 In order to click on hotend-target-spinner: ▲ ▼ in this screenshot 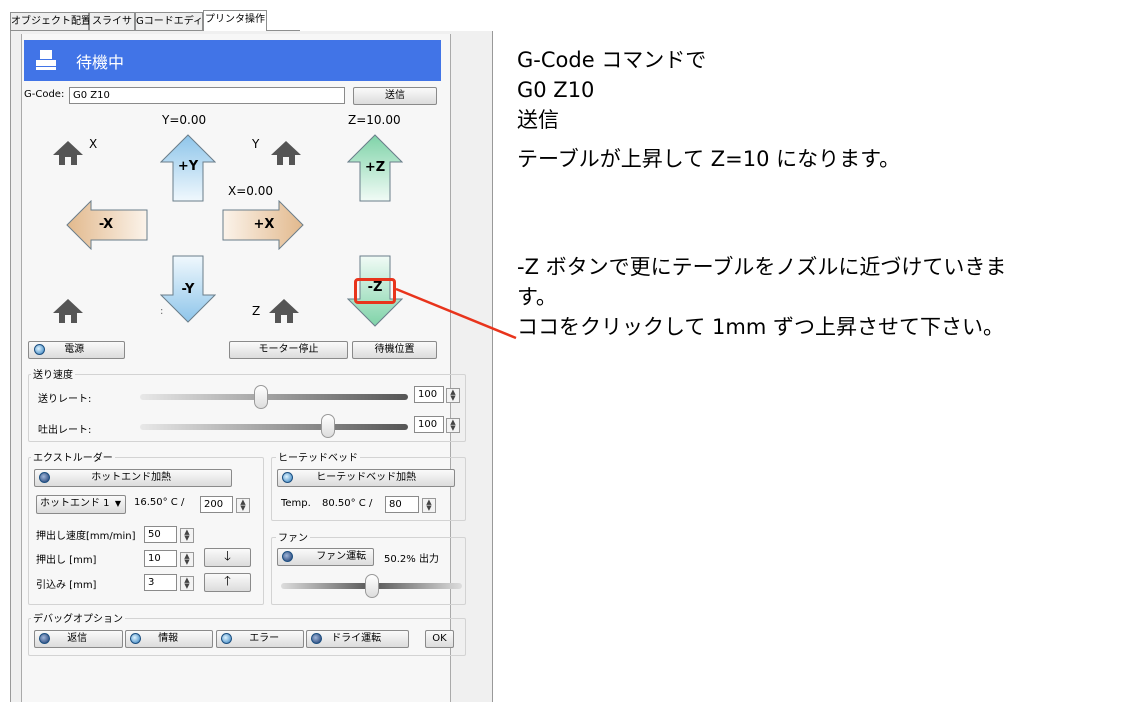, I will do `click(243, 505)`.